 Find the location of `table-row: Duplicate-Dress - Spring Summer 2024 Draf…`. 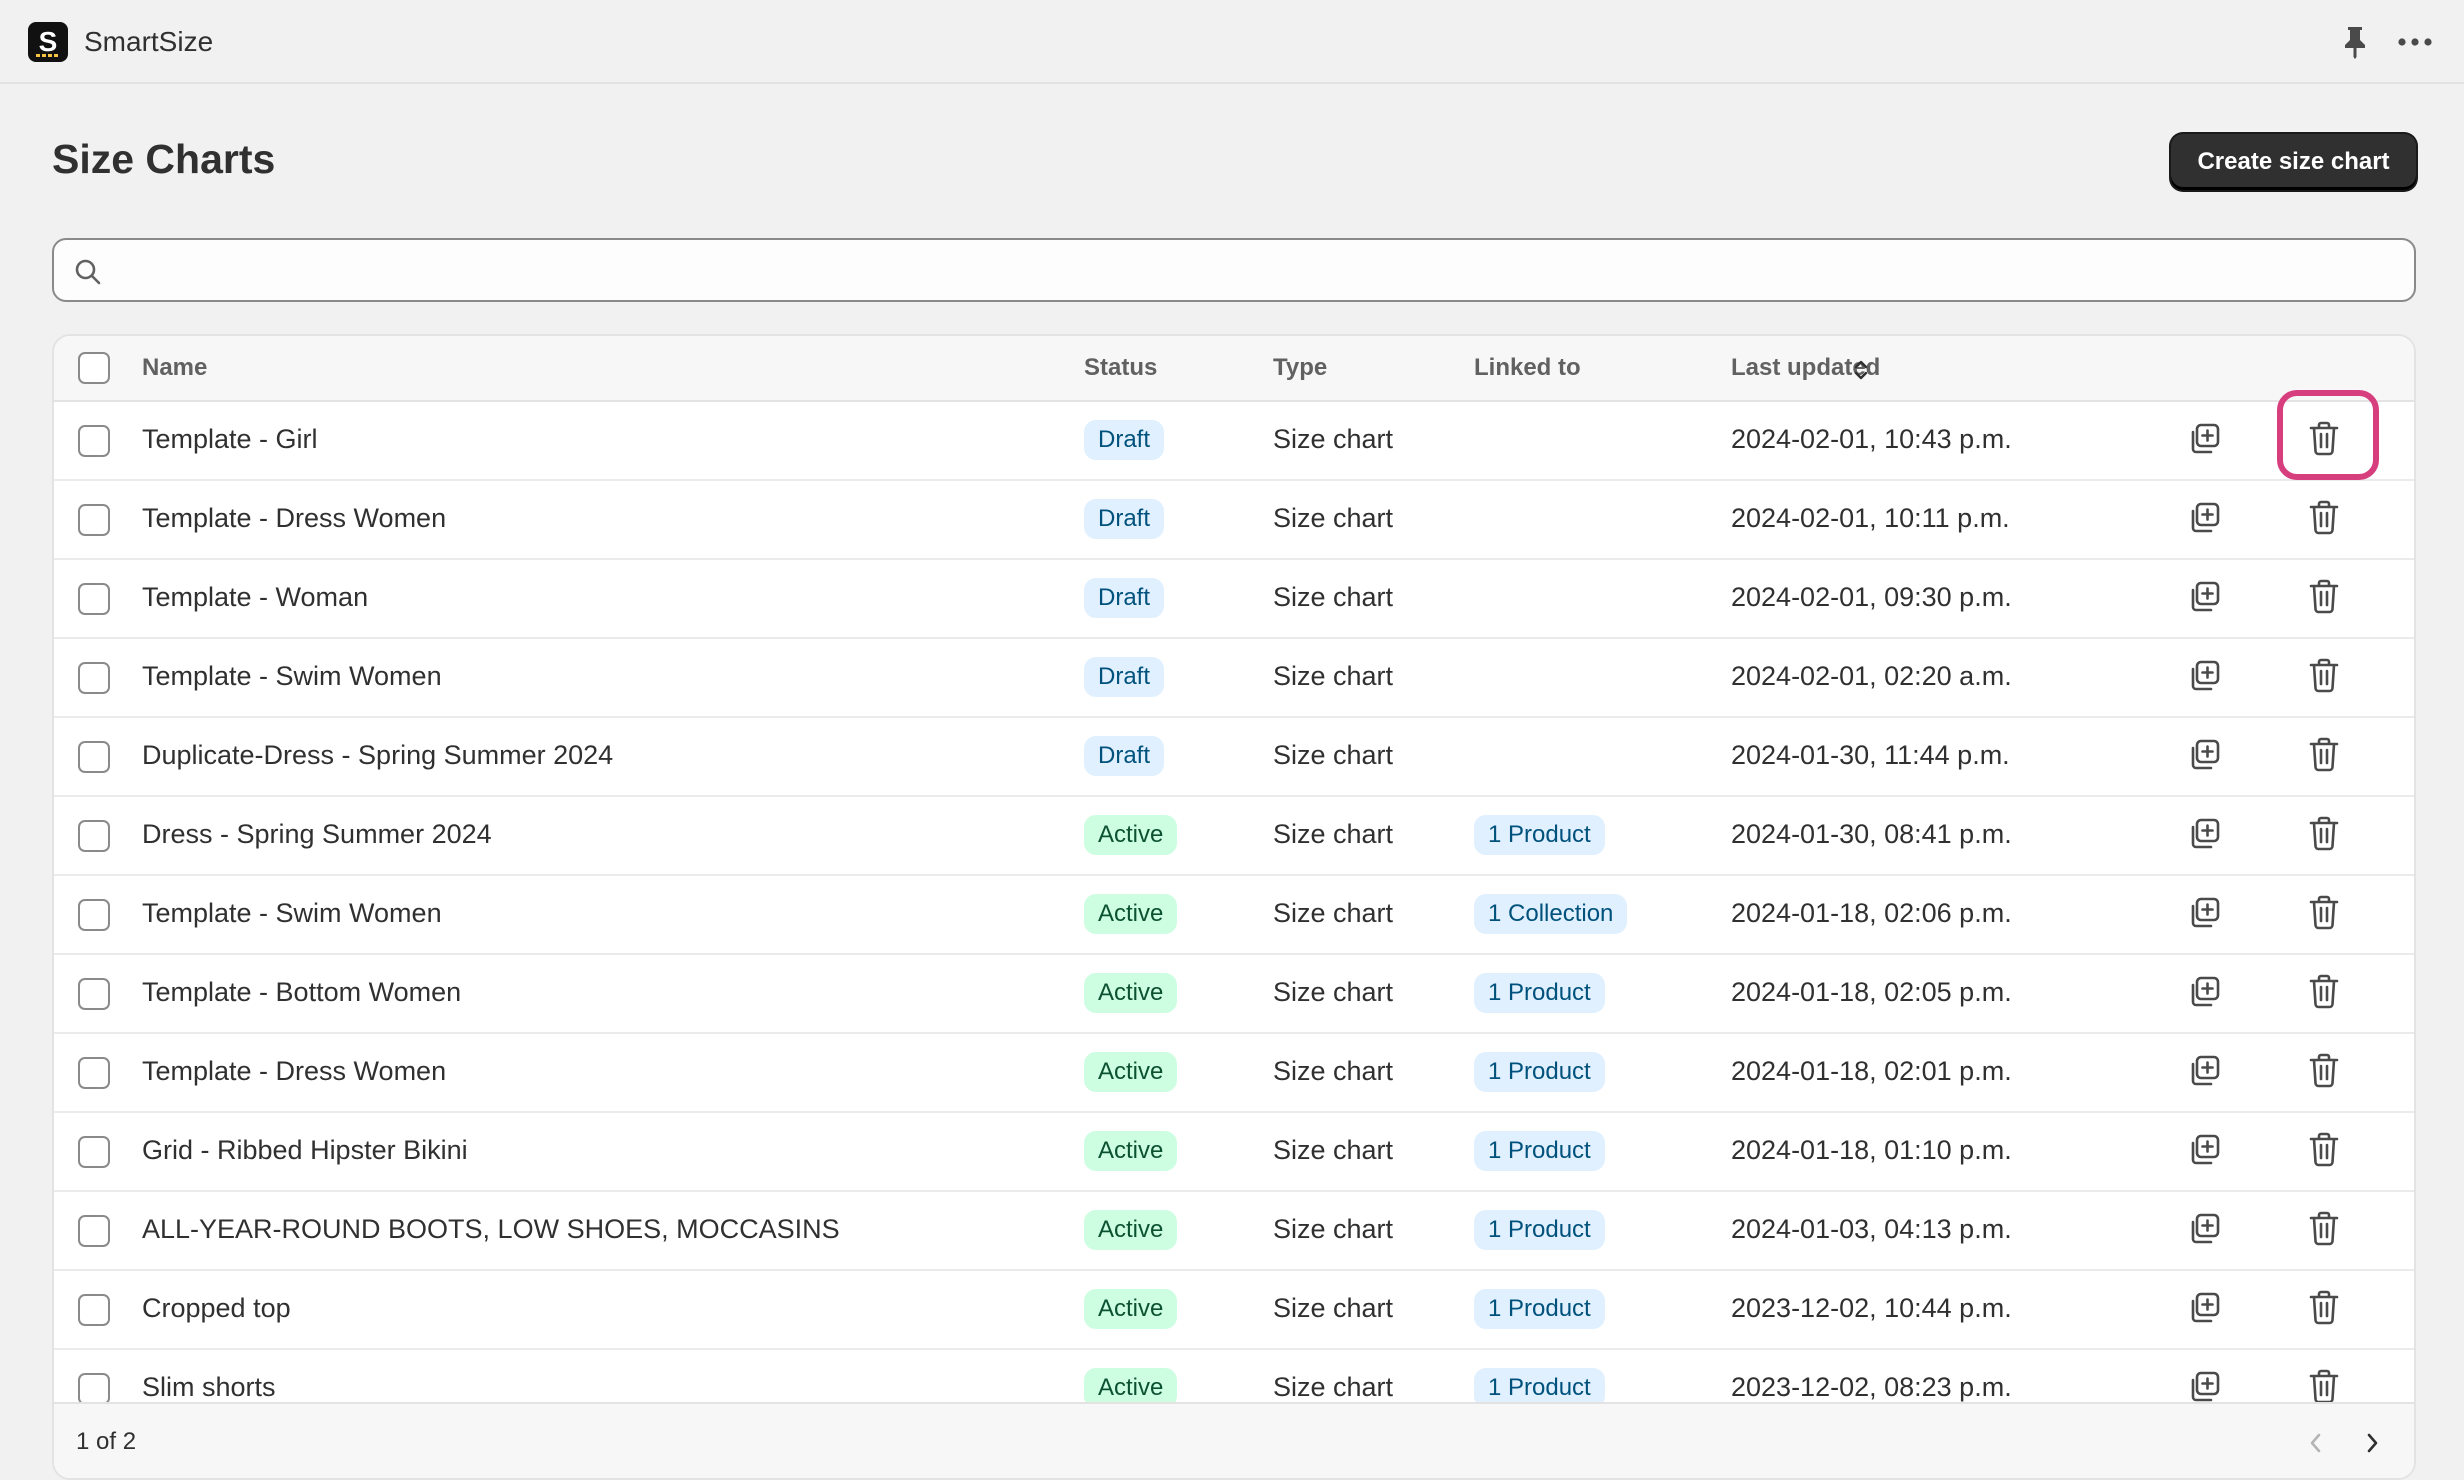

table-row: Duplicate-Dress - Spring Summer 2024 Draf… is located at coordinates (1234, 757).